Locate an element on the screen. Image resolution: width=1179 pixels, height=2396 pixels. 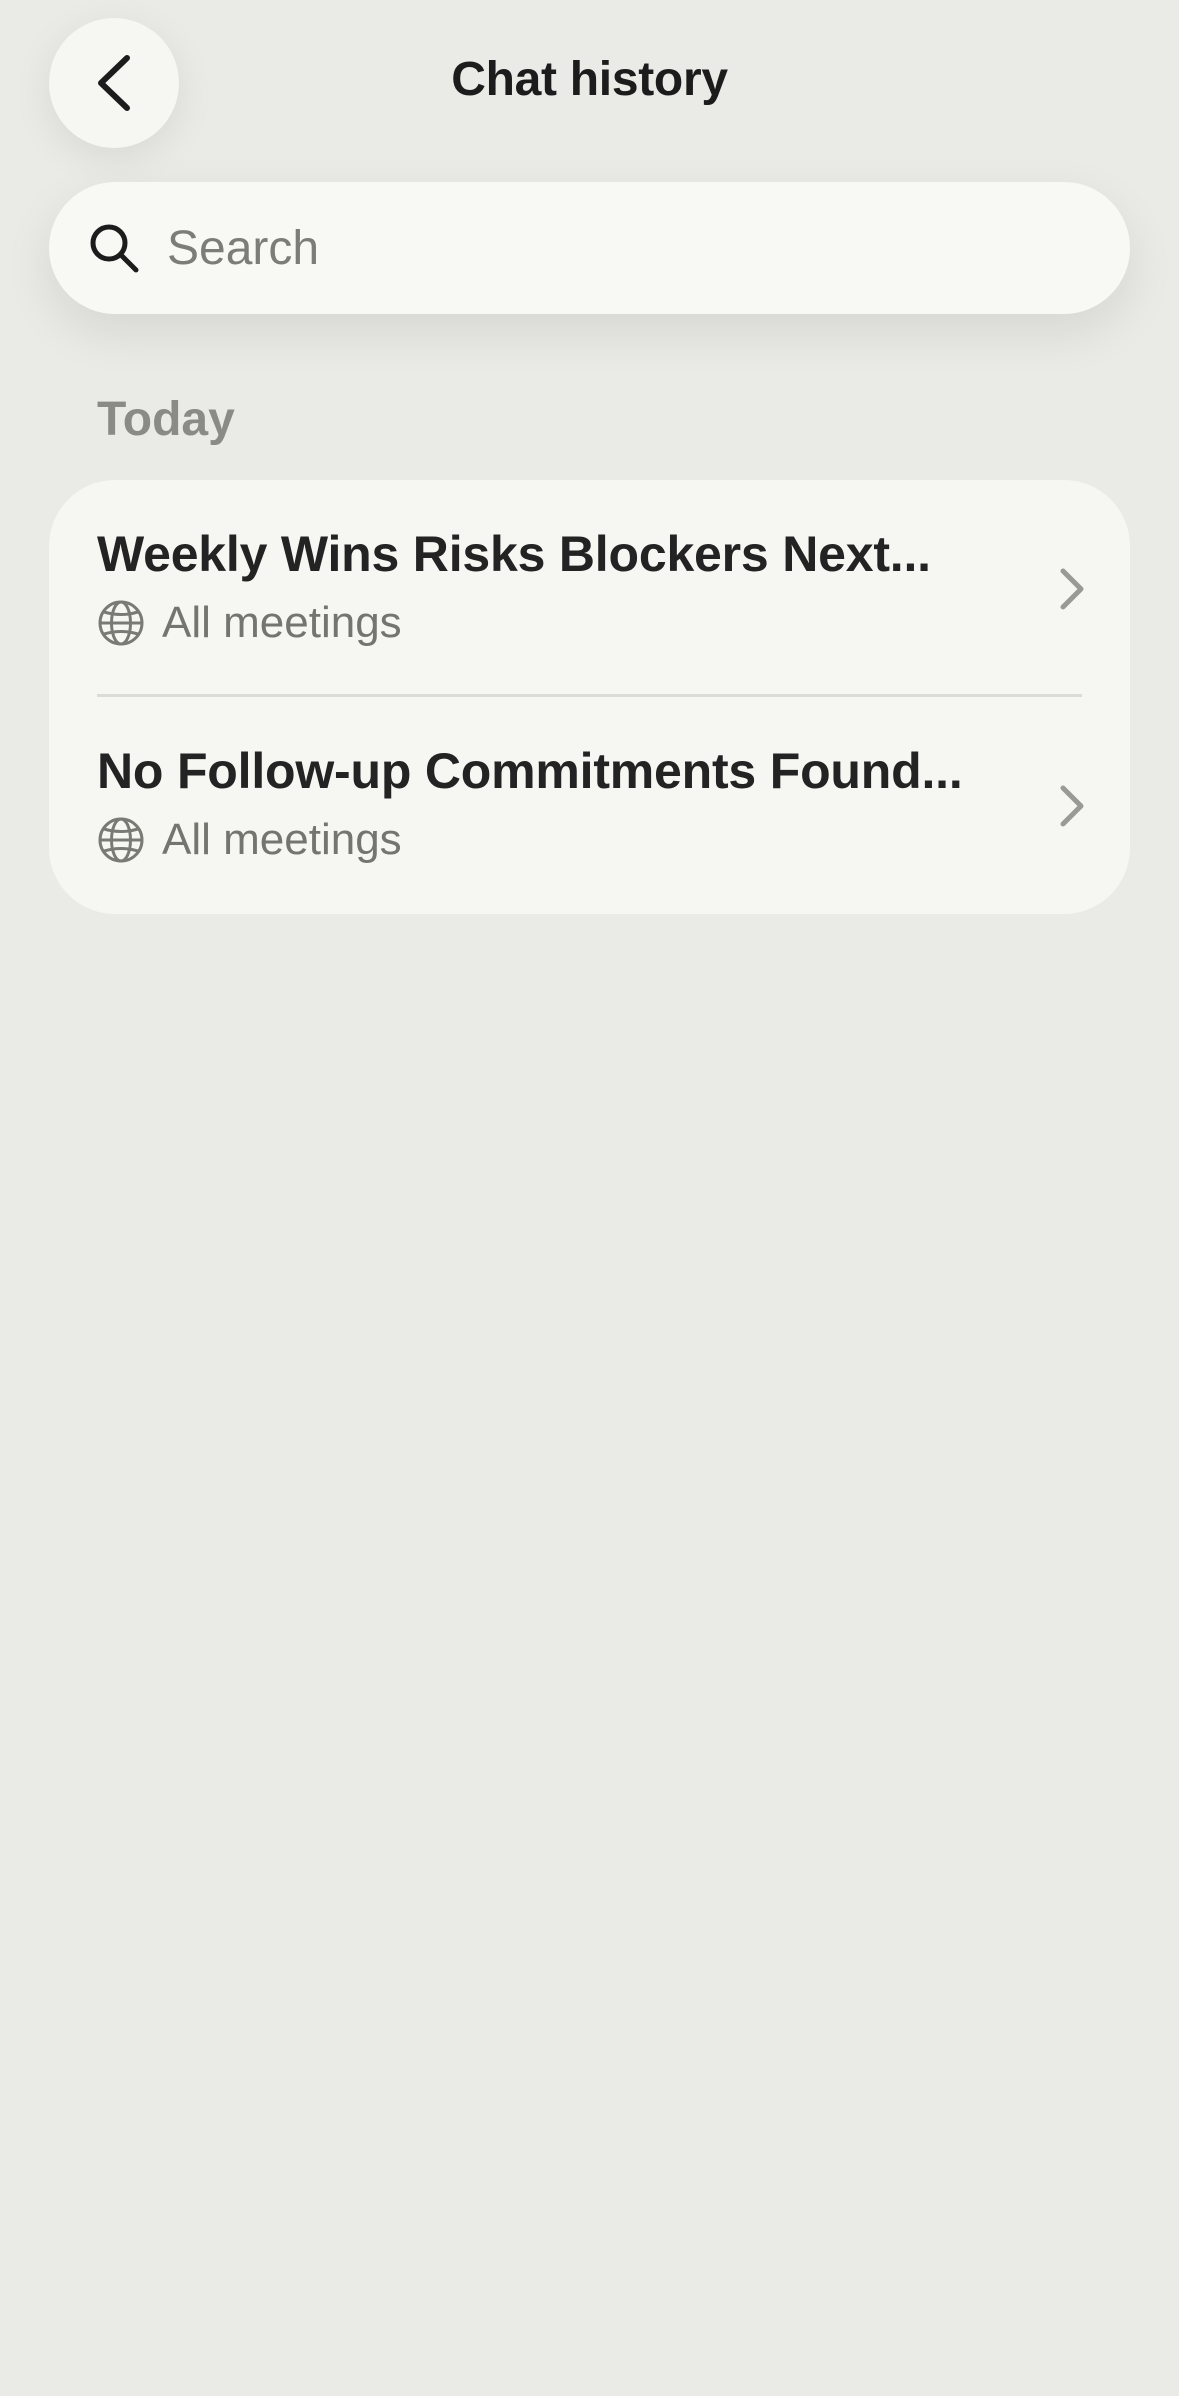
section-label-today: Today is located at coordinates (166, 419).